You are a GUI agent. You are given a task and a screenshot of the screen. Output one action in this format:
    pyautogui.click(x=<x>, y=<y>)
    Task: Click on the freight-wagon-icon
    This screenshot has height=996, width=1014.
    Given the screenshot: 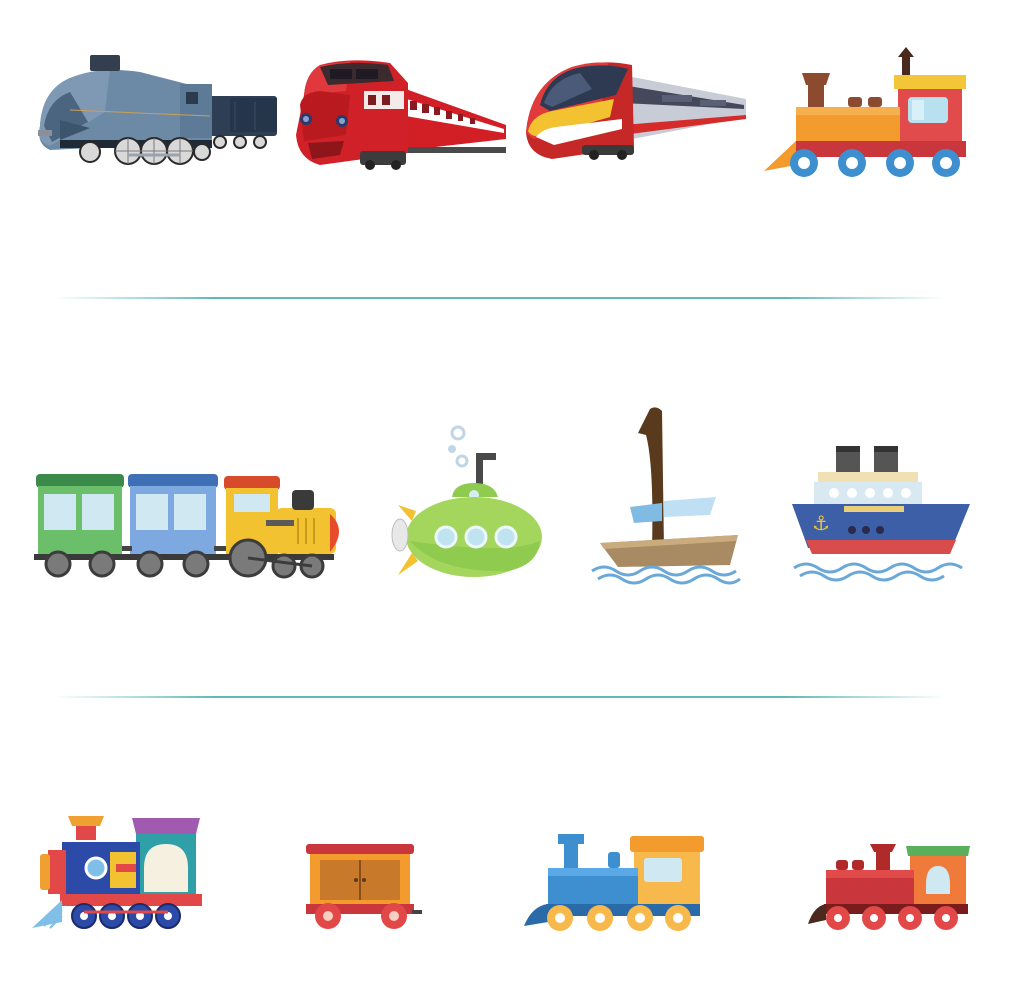 What is the action you would take?
    pyautogui.click(x=362, y=887)
    